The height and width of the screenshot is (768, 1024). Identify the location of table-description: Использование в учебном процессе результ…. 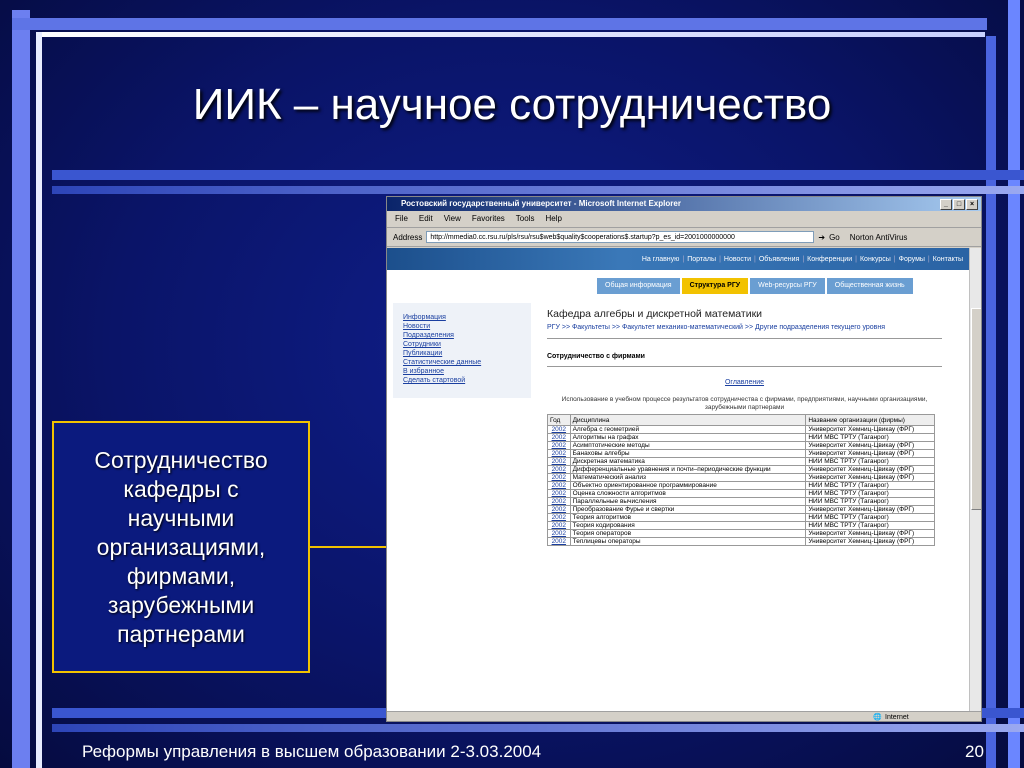
(744, 403).